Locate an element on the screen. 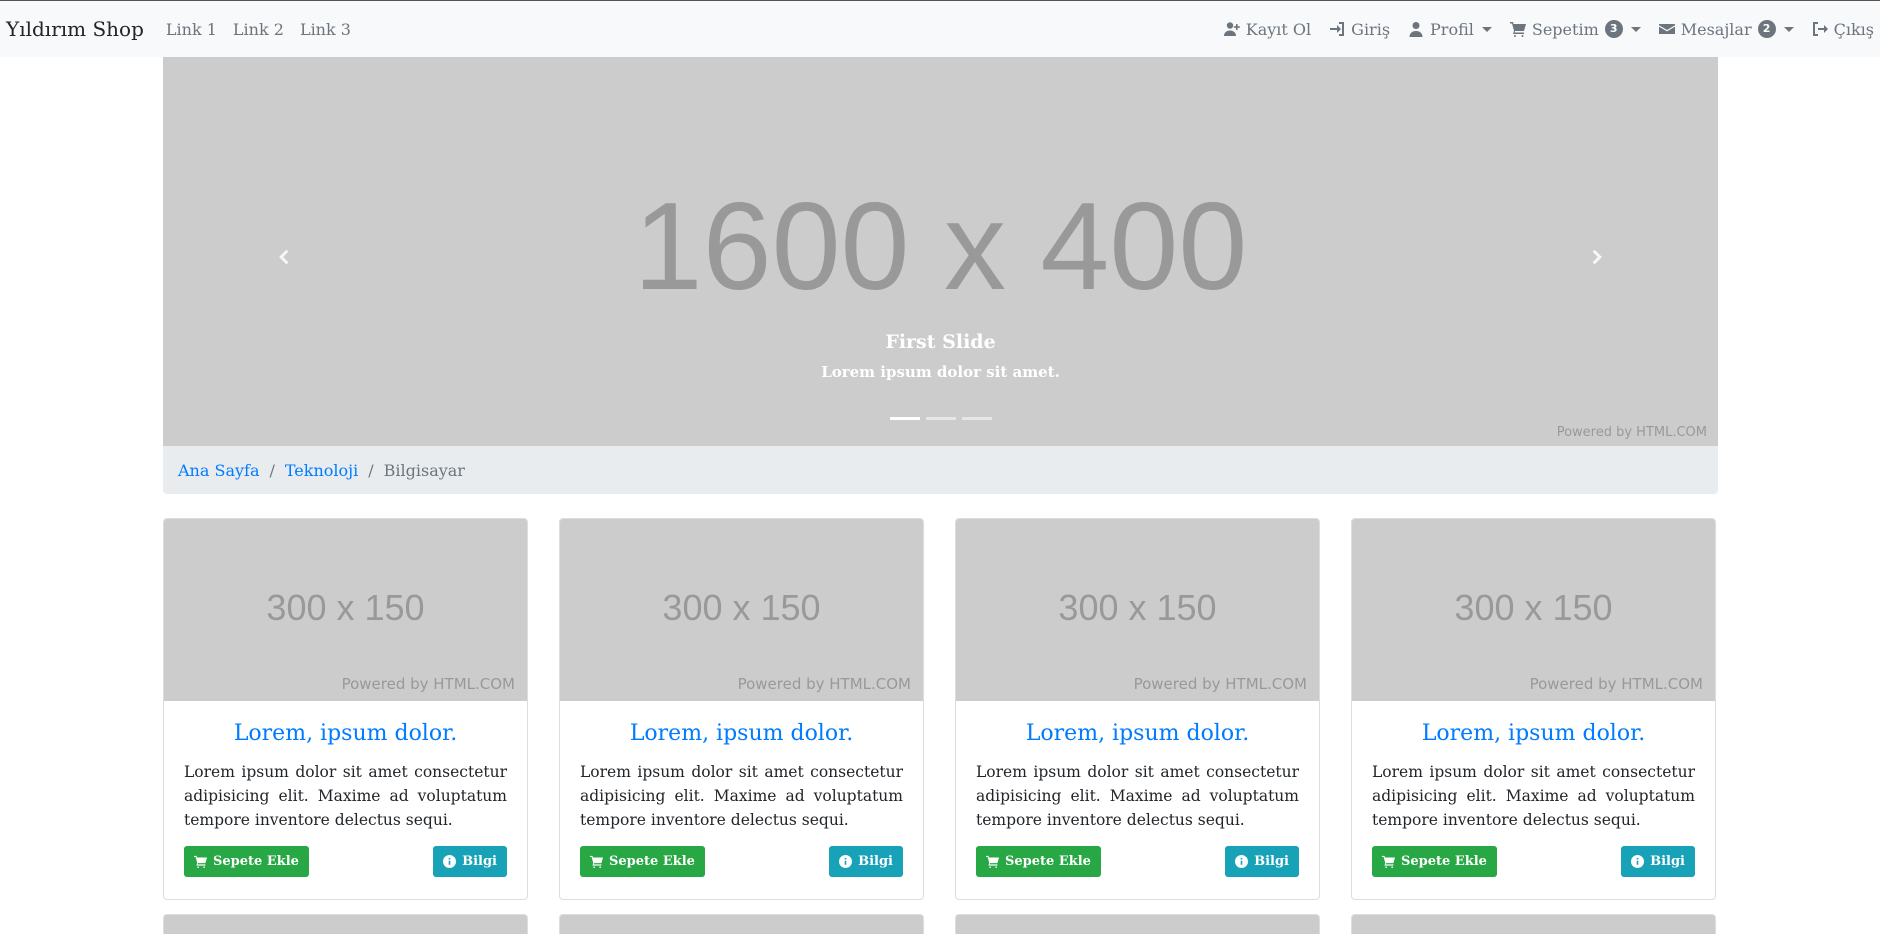  nav-links: Link 1 Link 2 Link 3 is located at coordinates (258, 29).